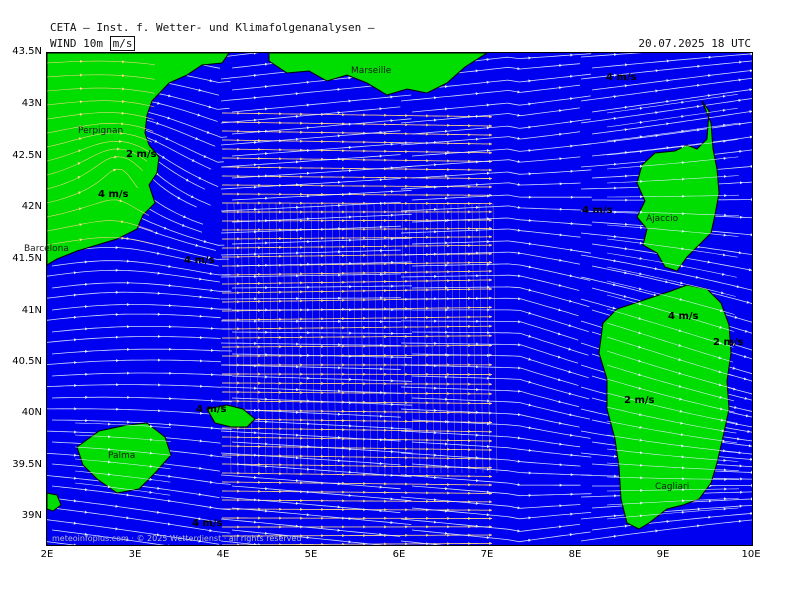  What do you see at coordinates (31, 310) in the screenshot?
I see `lat-label: 41N` at bounding box center [31, 310].